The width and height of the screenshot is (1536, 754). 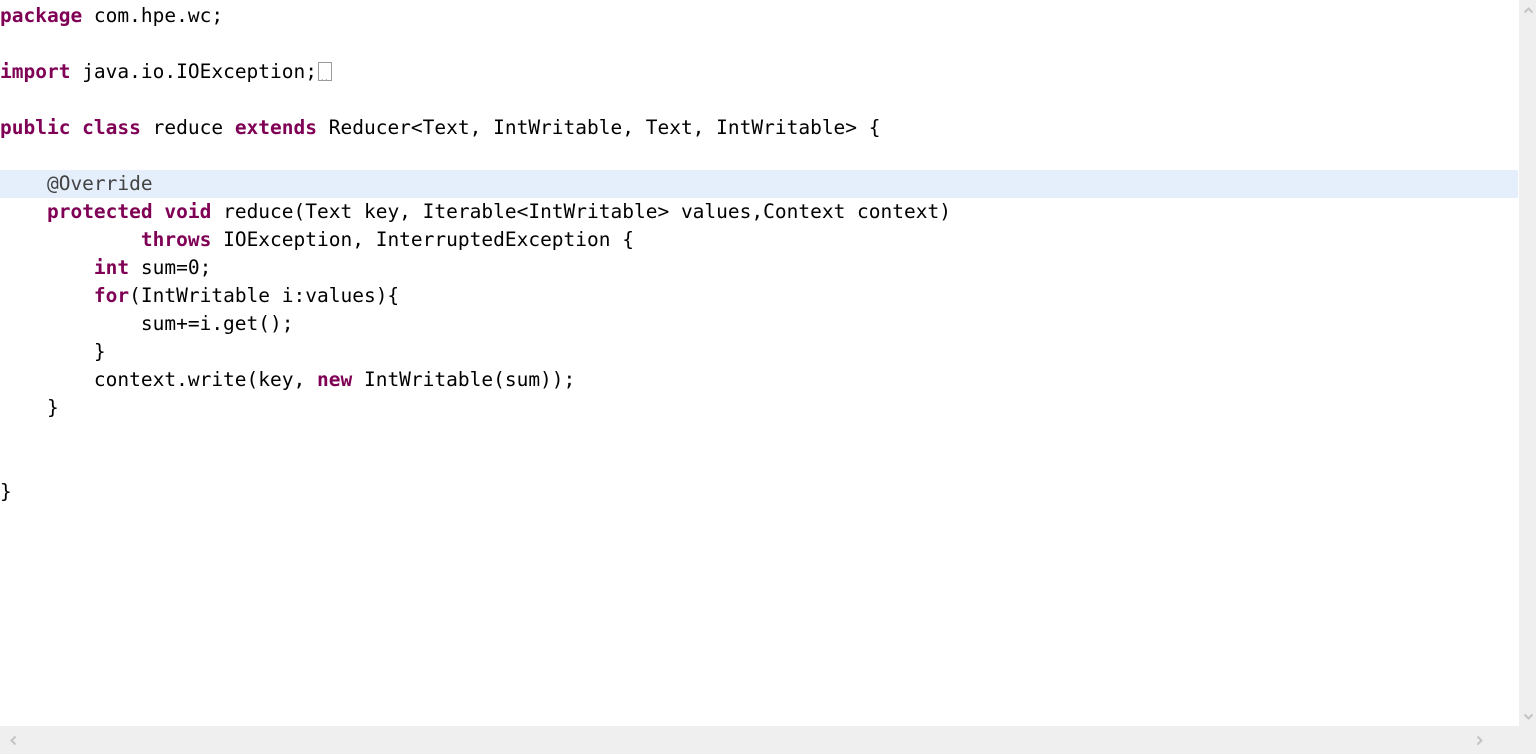 I want to click on chevron-right-icon, so click(x=1479, y=740).